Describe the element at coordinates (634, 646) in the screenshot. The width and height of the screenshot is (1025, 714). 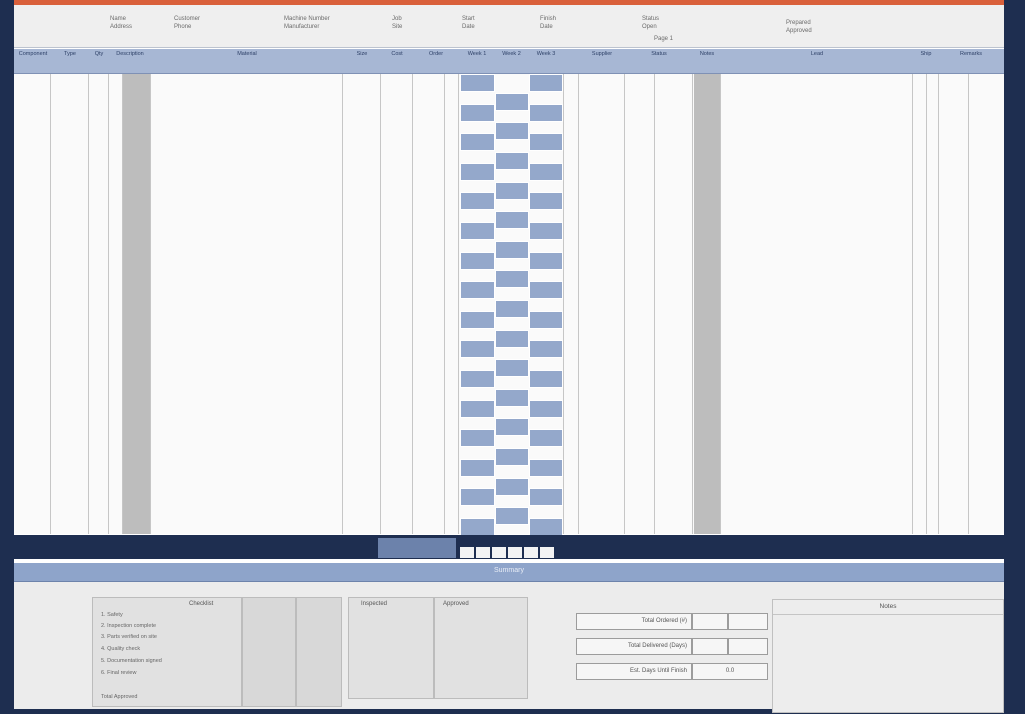
I see `total-delivered-label: Total Delivered (Days)` at that location.